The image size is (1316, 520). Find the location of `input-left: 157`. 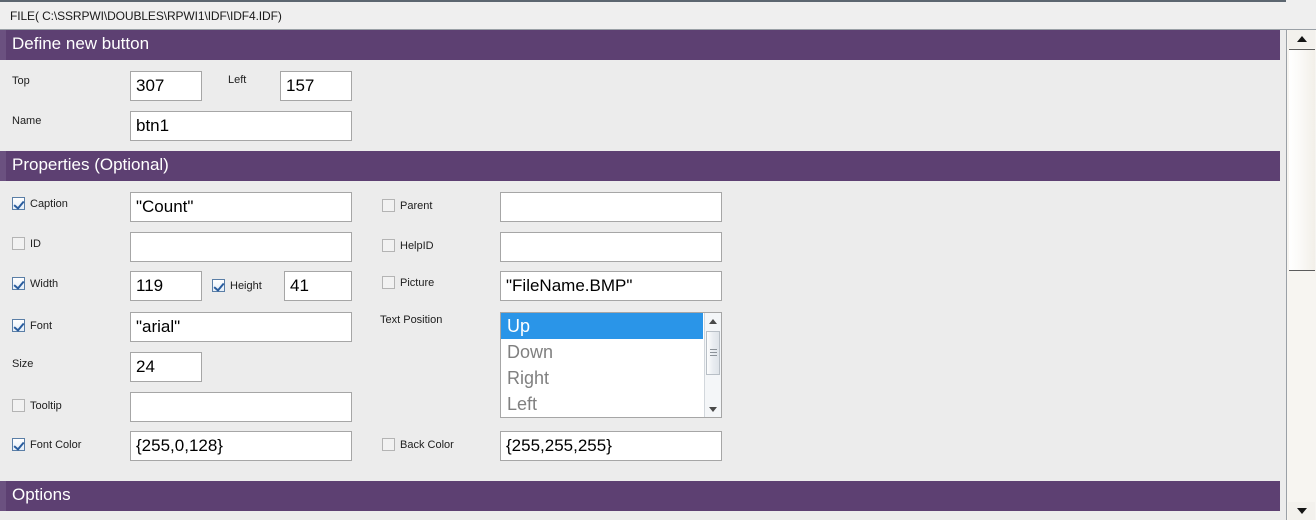

input-left: 157 is located at coordinates (316, 86).